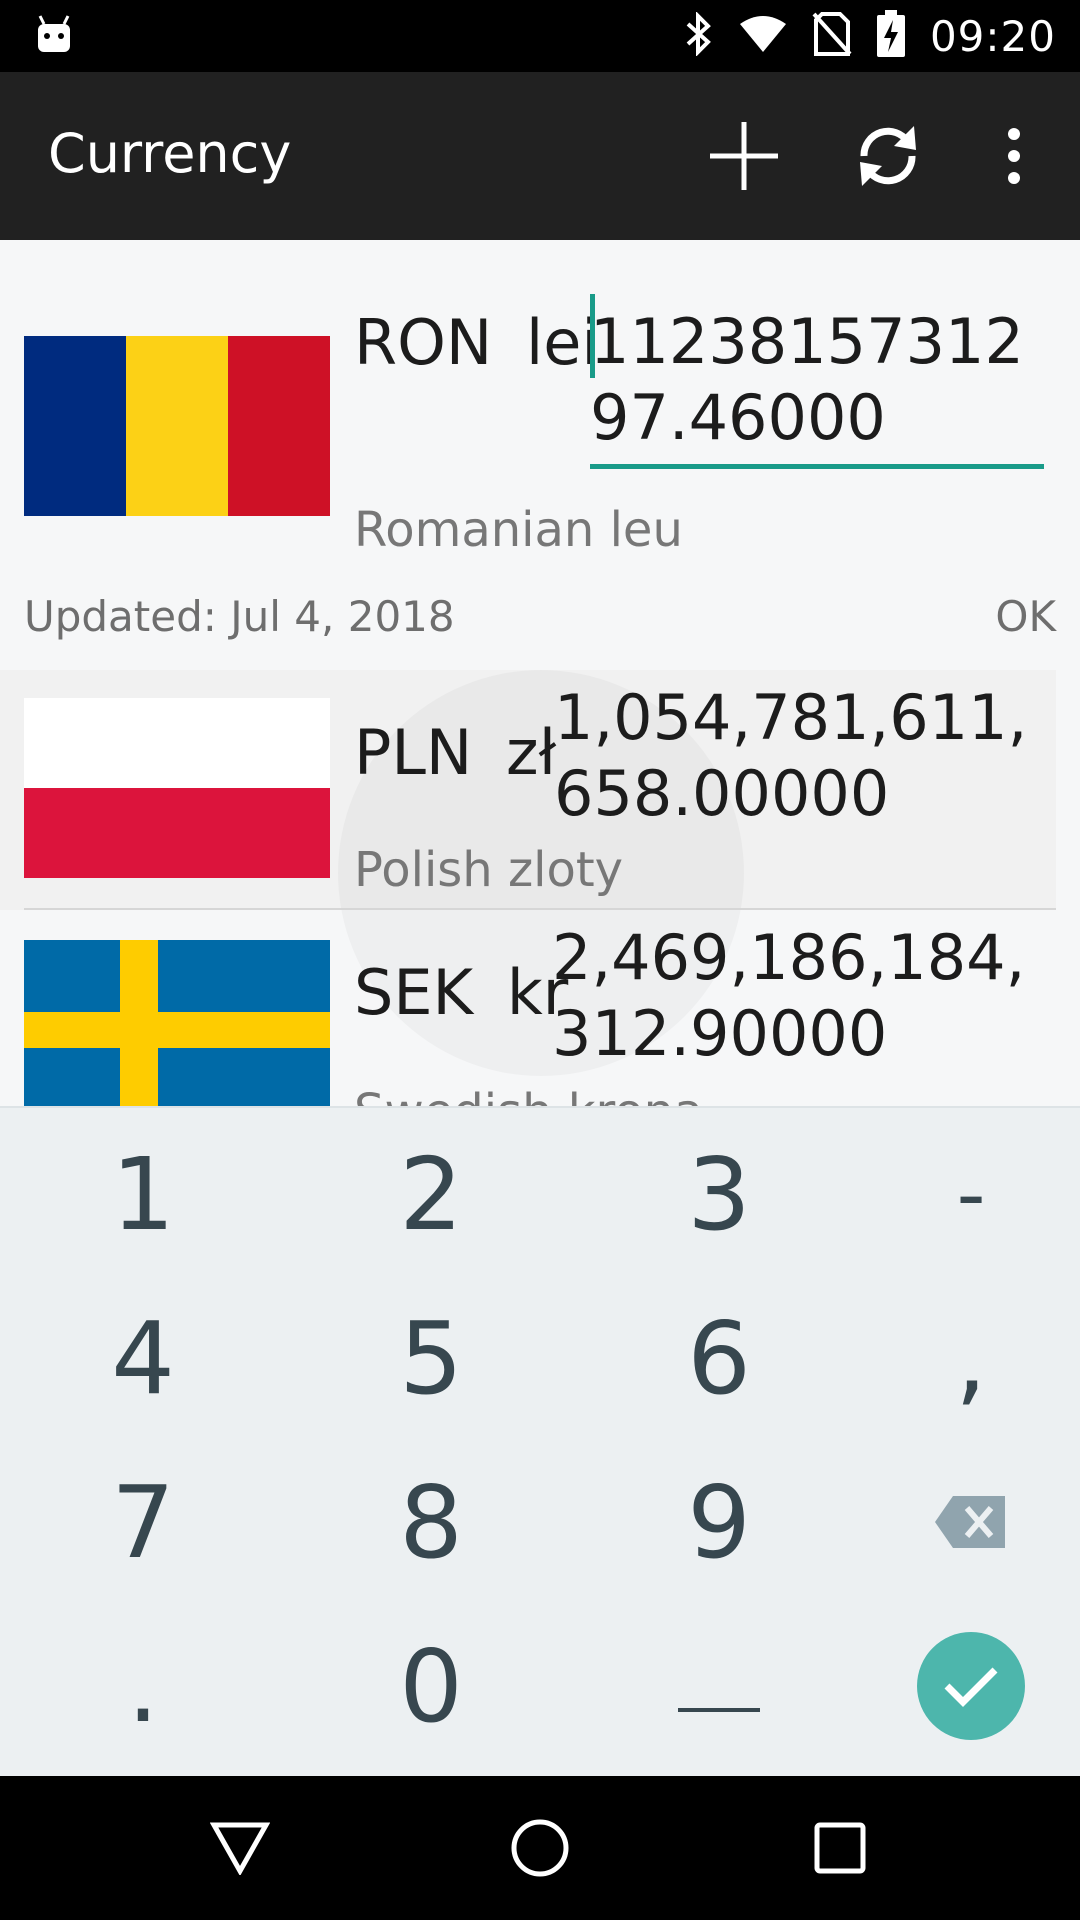 The height and width of the screenshot is (1920, 1080). I want to click on recents-icon, so click(840, 1848).